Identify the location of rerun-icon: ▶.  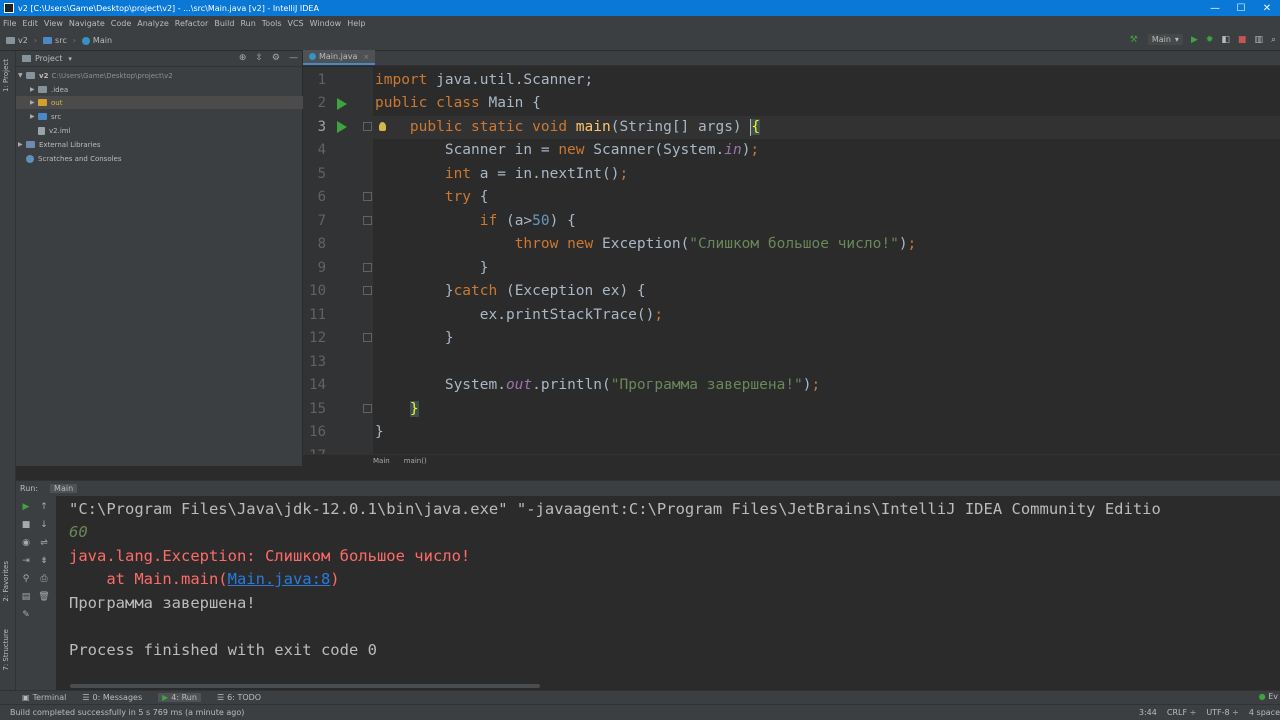
(26, 507).